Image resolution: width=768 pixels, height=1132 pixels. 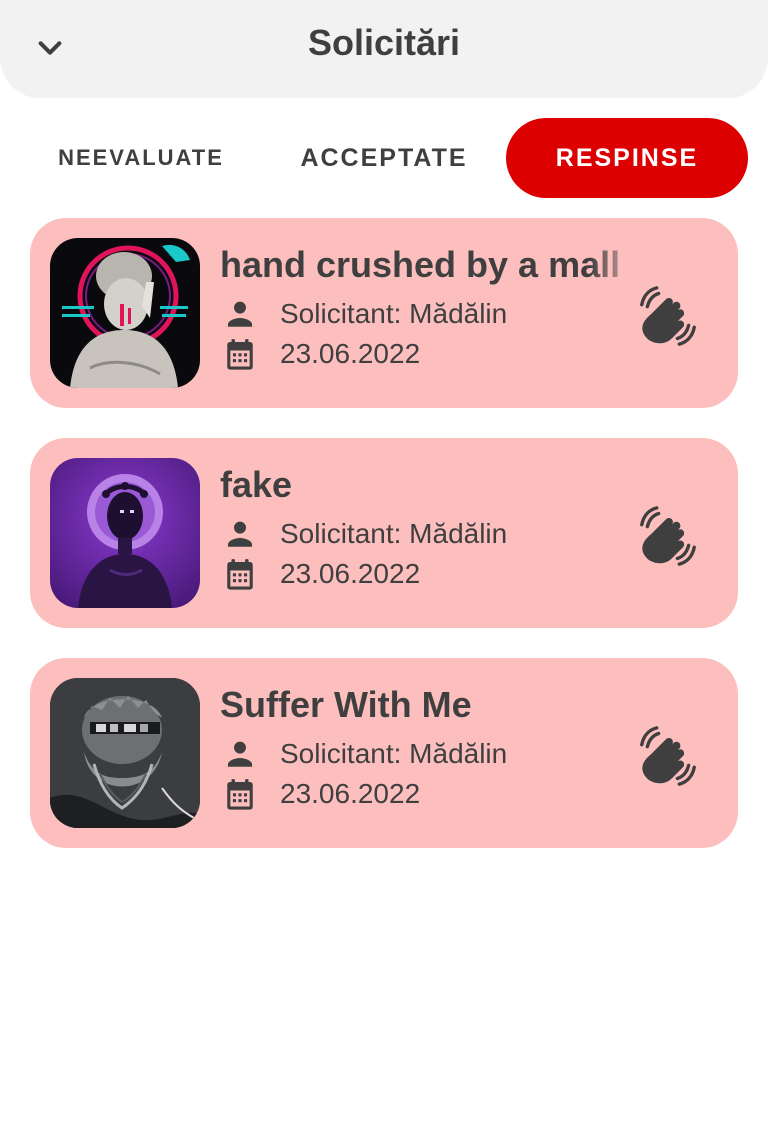 I want to click on page-title: Solicitări, so click(x=384, y=42).